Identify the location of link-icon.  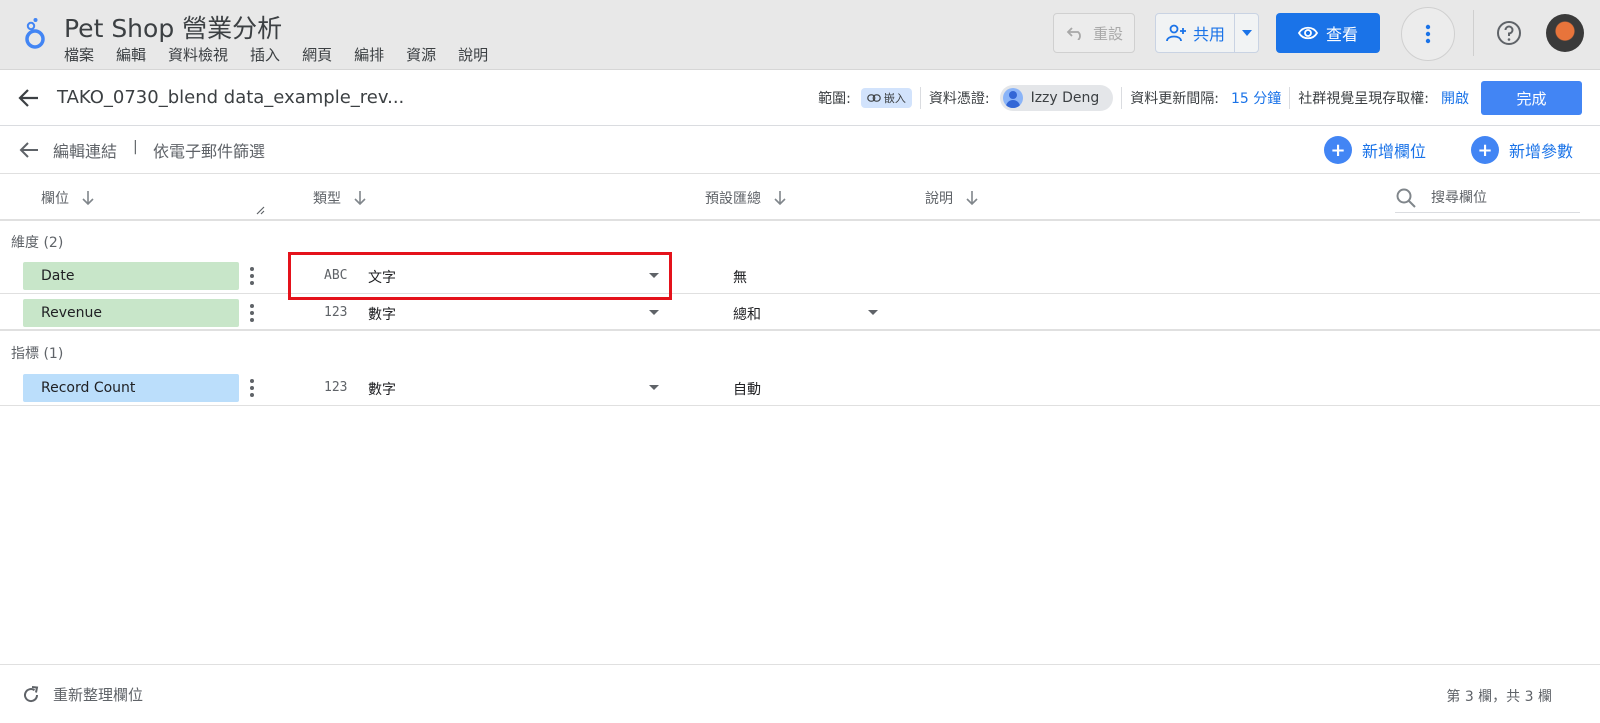
(874, 98).